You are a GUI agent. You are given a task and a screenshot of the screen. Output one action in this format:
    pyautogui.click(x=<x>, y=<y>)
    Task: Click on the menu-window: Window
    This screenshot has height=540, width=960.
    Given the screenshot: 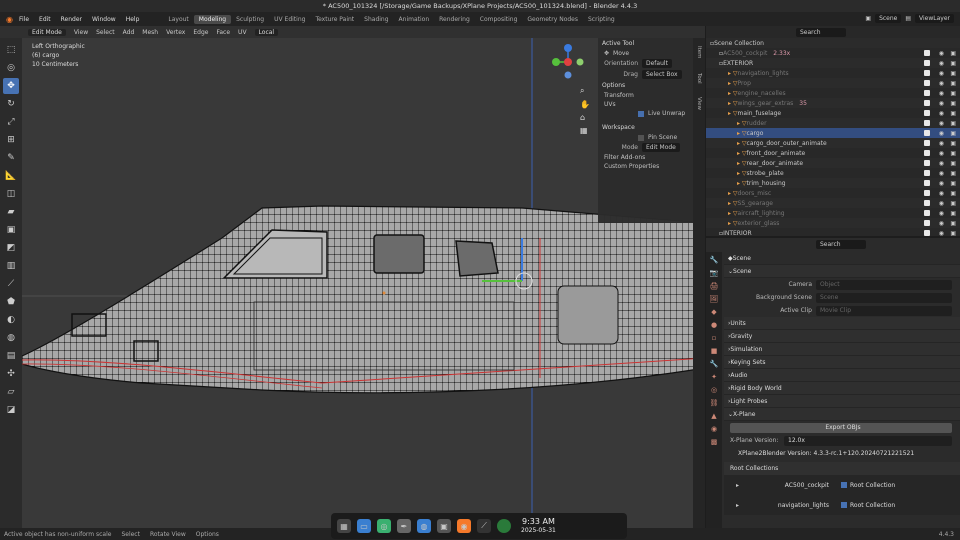 What is the action you would take?
    pyautogui.click(x=104, y=19)
    